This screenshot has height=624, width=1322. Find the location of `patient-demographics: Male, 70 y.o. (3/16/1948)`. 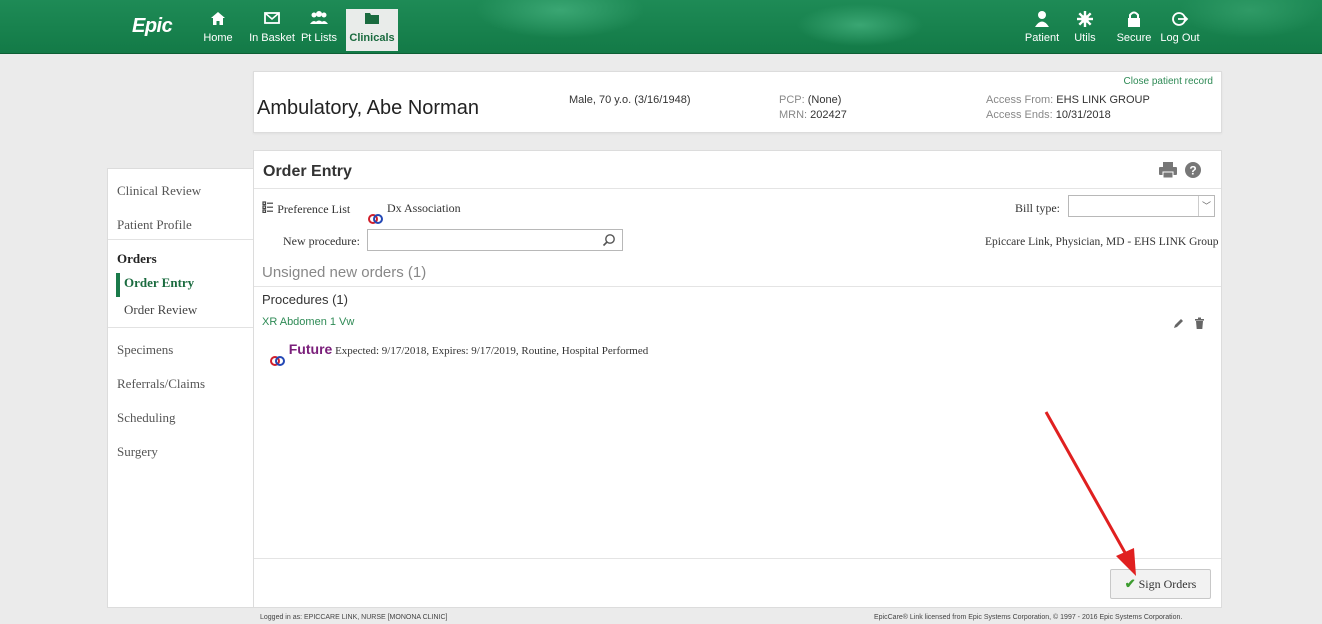

patient-demographics: Male, 70 y.o. (3/16/1948) is located at coordinates (630, 100).